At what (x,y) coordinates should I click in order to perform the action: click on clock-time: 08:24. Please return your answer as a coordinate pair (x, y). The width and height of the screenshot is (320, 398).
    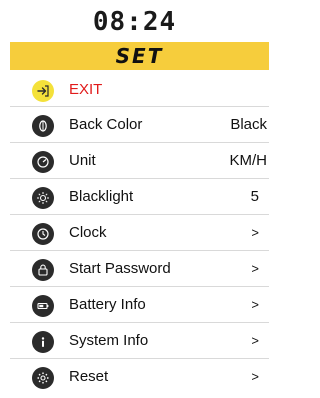
    Looking at the image, I should click on (134, 22).